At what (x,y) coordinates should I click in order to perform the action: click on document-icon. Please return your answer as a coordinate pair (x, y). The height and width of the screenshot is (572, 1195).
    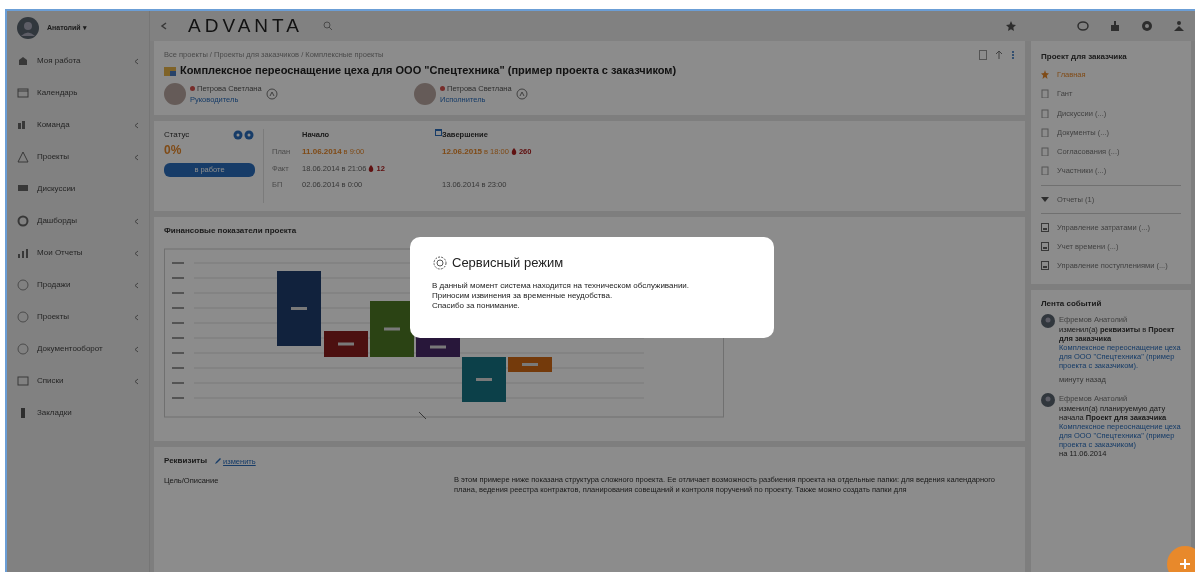
    Looking at the image, I should click on (983, 54).